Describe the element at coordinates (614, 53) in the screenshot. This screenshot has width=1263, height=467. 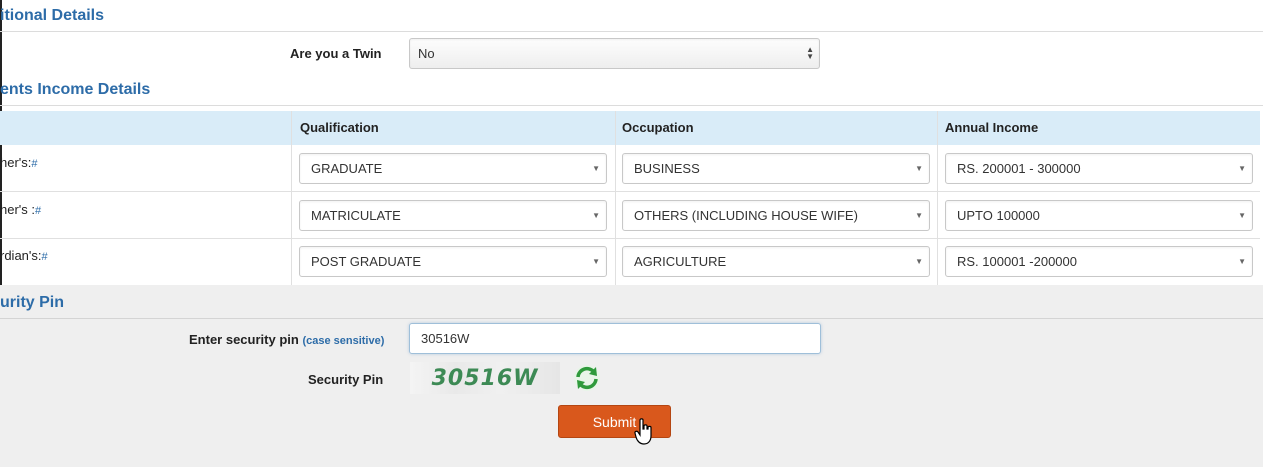
I see `twin-select: No ▲ ▼` at that location.